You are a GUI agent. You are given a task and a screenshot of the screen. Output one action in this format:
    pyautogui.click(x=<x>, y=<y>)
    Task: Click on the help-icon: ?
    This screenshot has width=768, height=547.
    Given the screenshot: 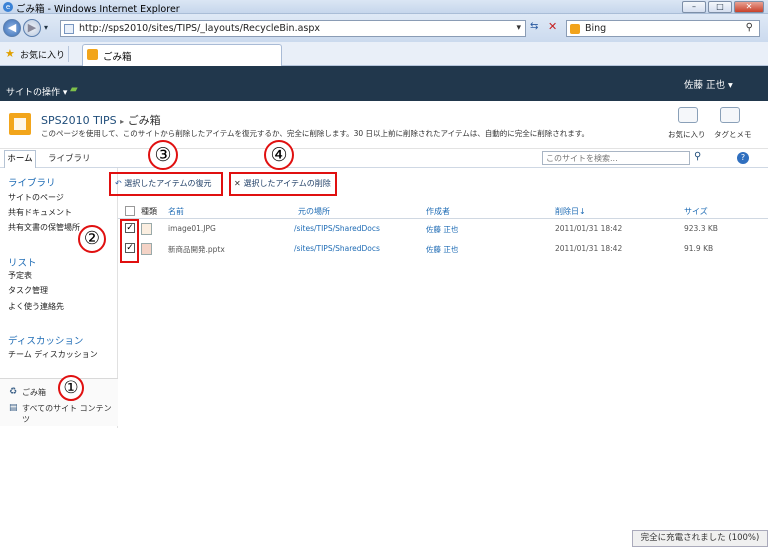 What is the action you would take?
    pyautogui.click(x=743, y=158)
    